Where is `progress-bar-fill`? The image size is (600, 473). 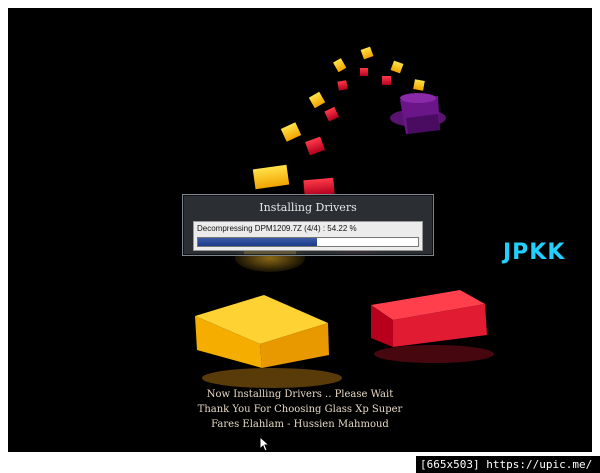 progress-bar-fill is located at coordinates (258, 242).